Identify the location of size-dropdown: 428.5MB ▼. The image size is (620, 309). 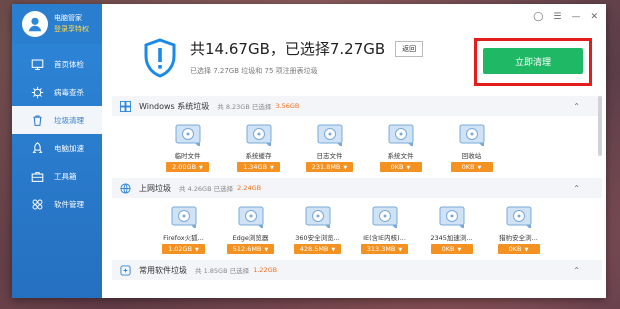
(317, 249).